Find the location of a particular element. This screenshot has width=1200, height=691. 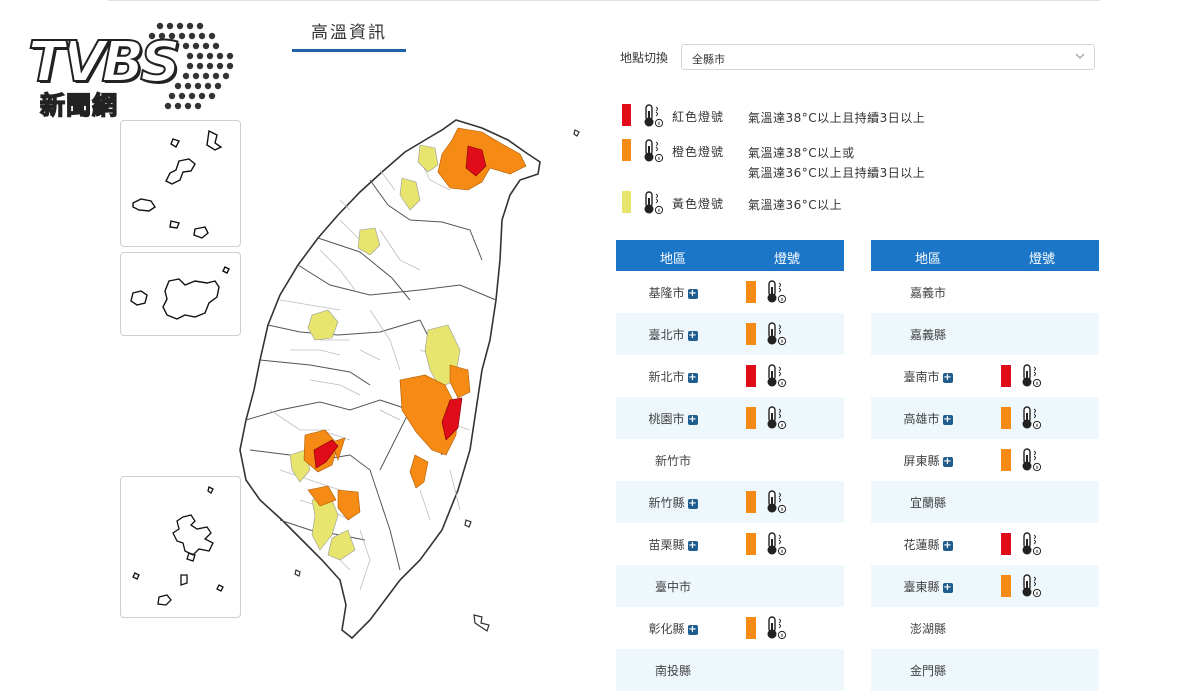

area-name: 臺中市 is located at coordinates (673, 586).